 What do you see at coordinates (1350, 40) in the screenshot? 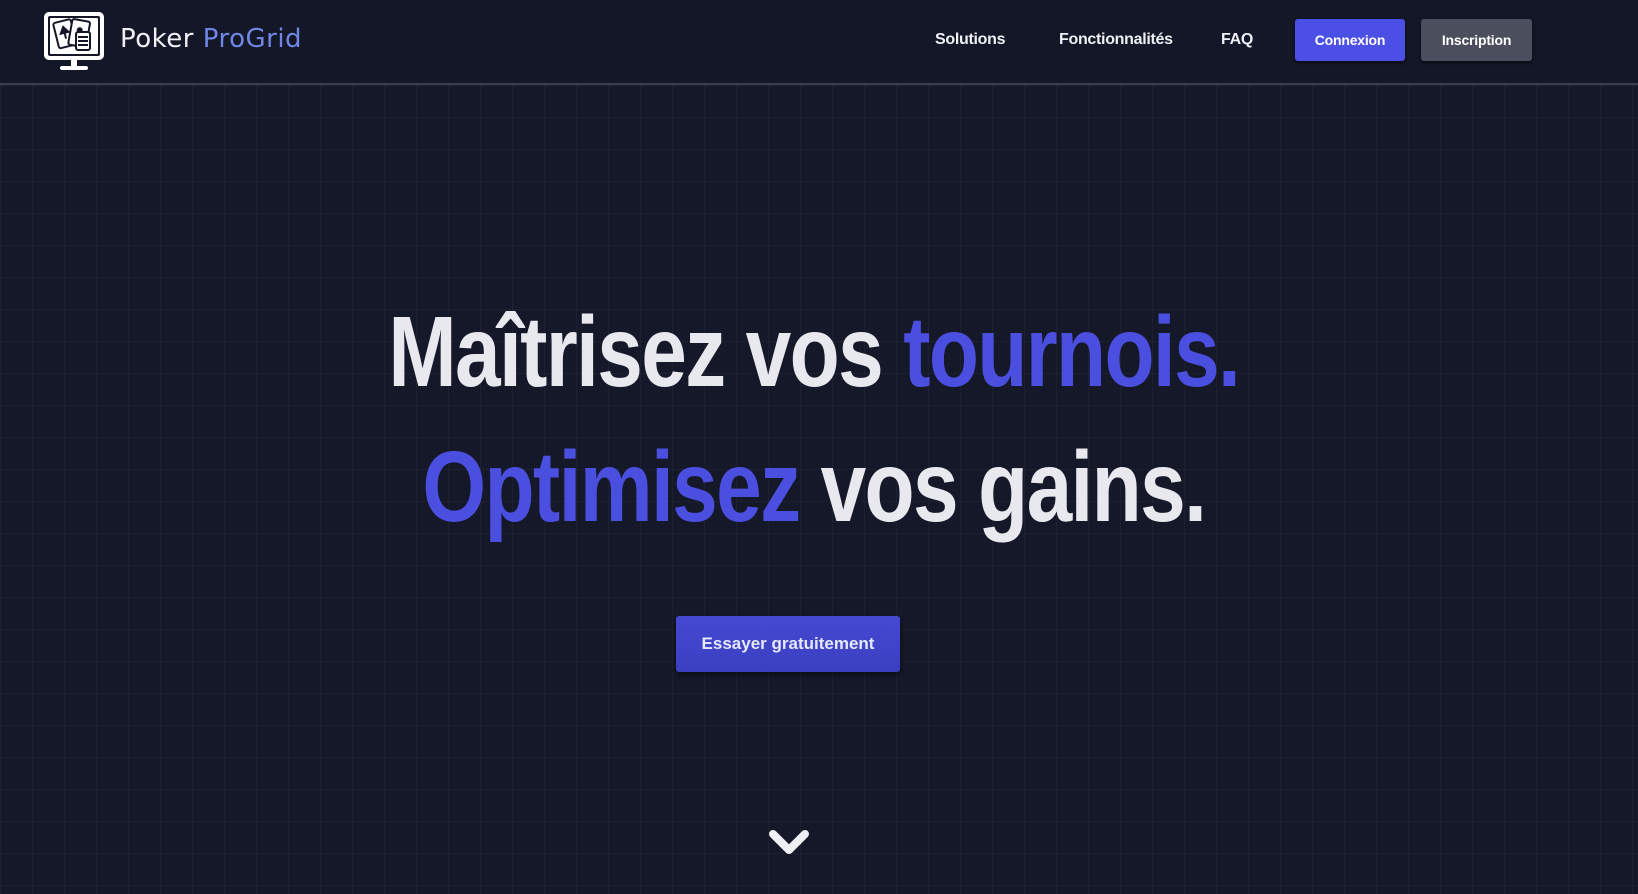
I see `login-button: Connexion` at bounding box center [1350, 40].